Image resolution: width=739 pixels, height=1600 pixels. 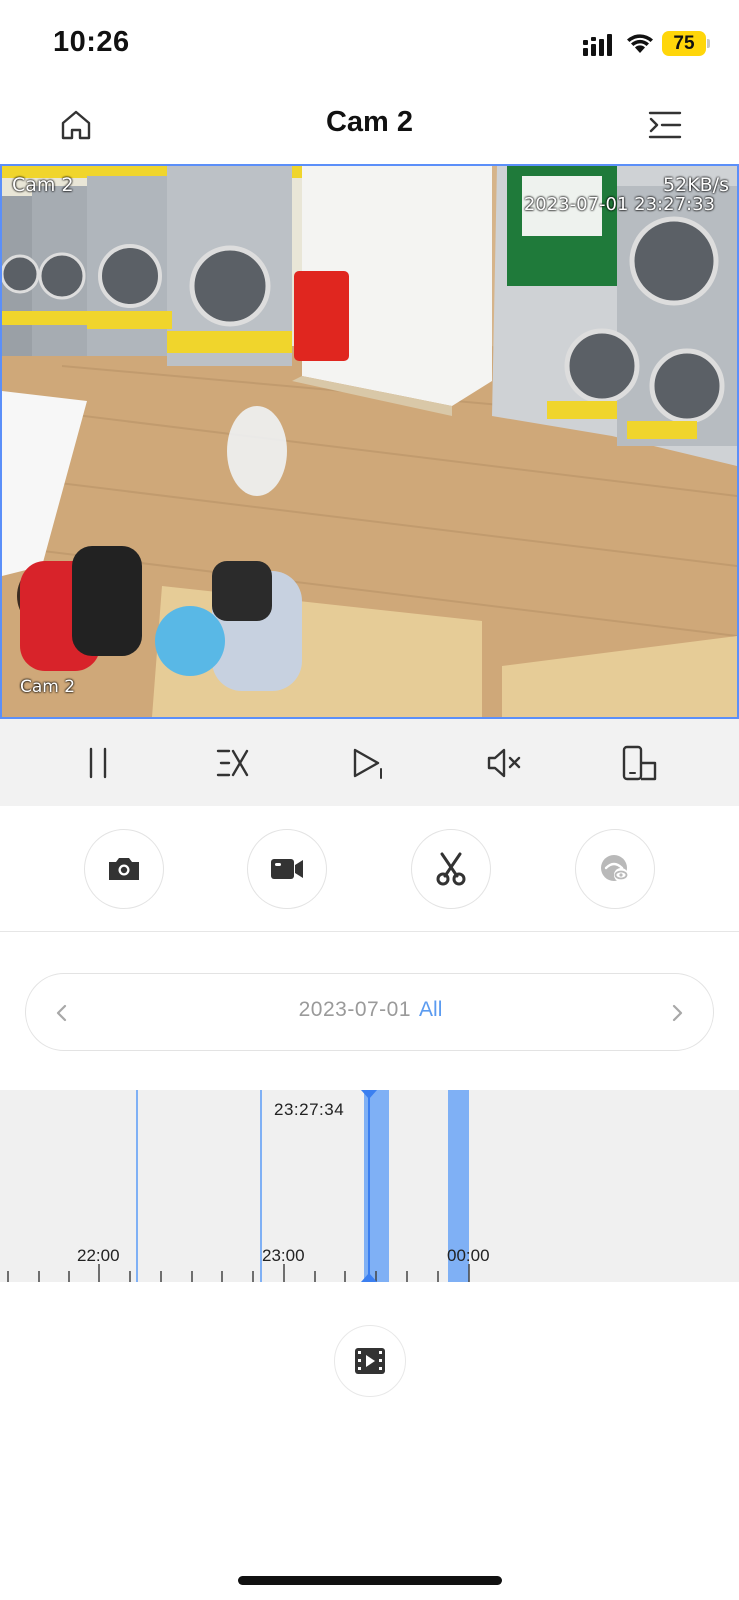 What do you see at coordinates (48, 687) in the screenshot?
I see `osd-camera-name-bottom: Cam 2` at bounding box center [48, 687].